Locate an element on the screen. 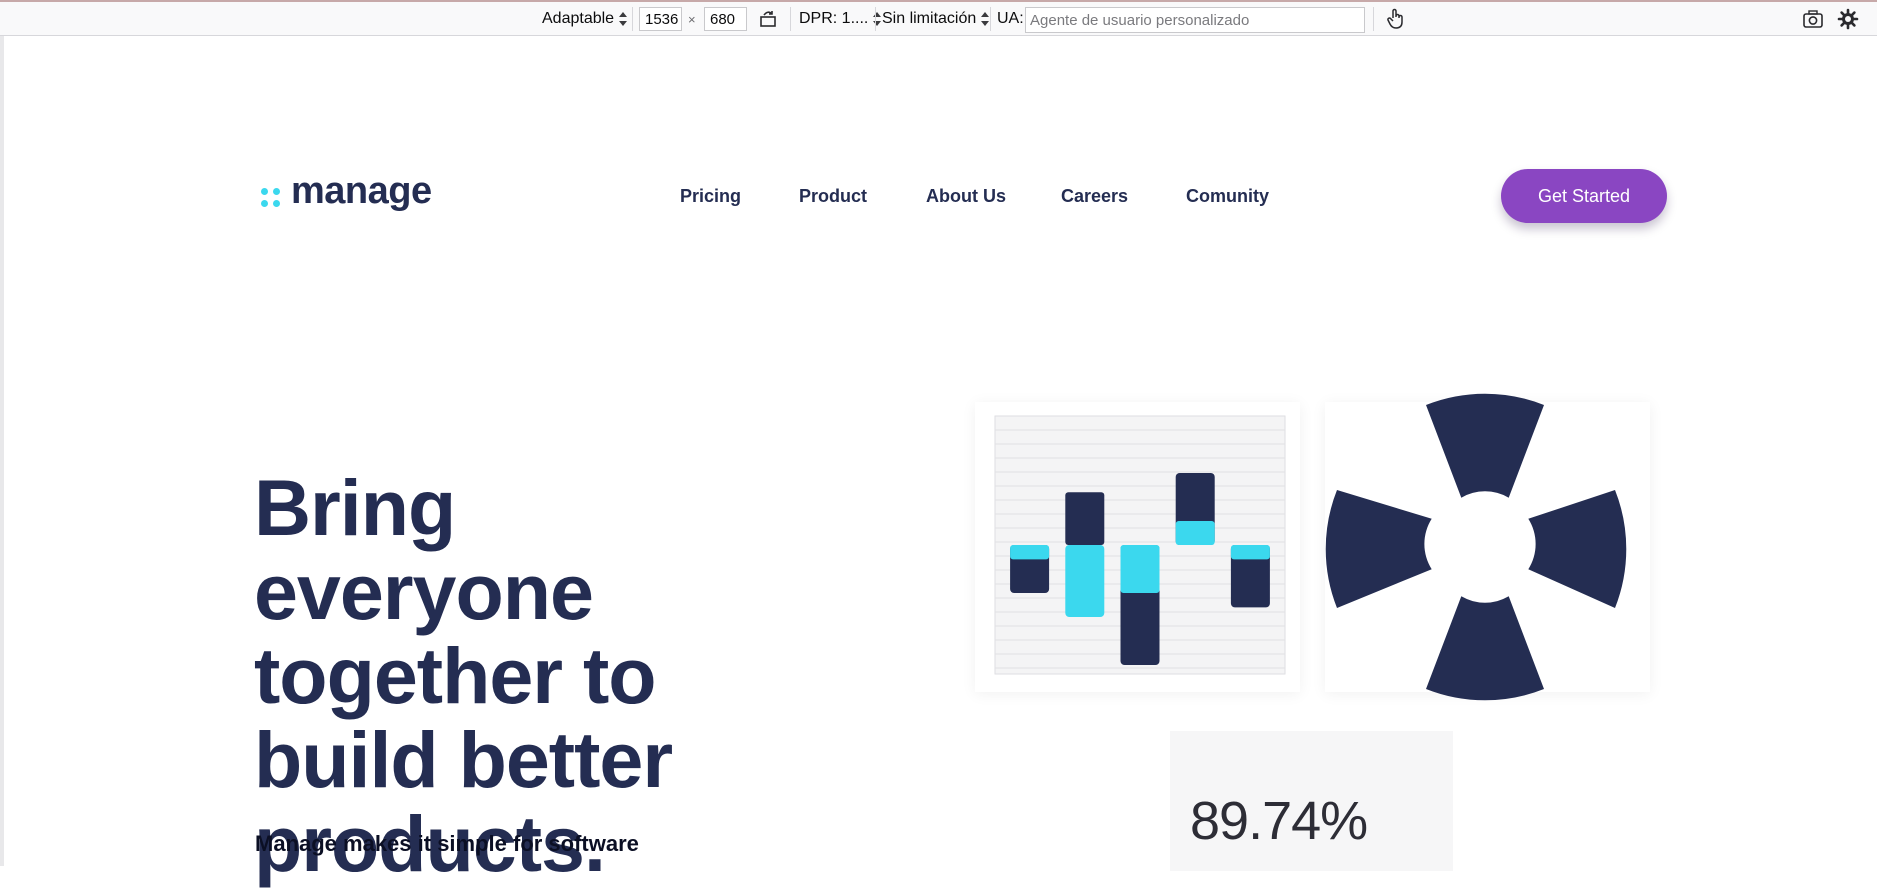 This screenshot has width=1877, height=888. touch-hand-icon is located at coordinates (1395, 18).